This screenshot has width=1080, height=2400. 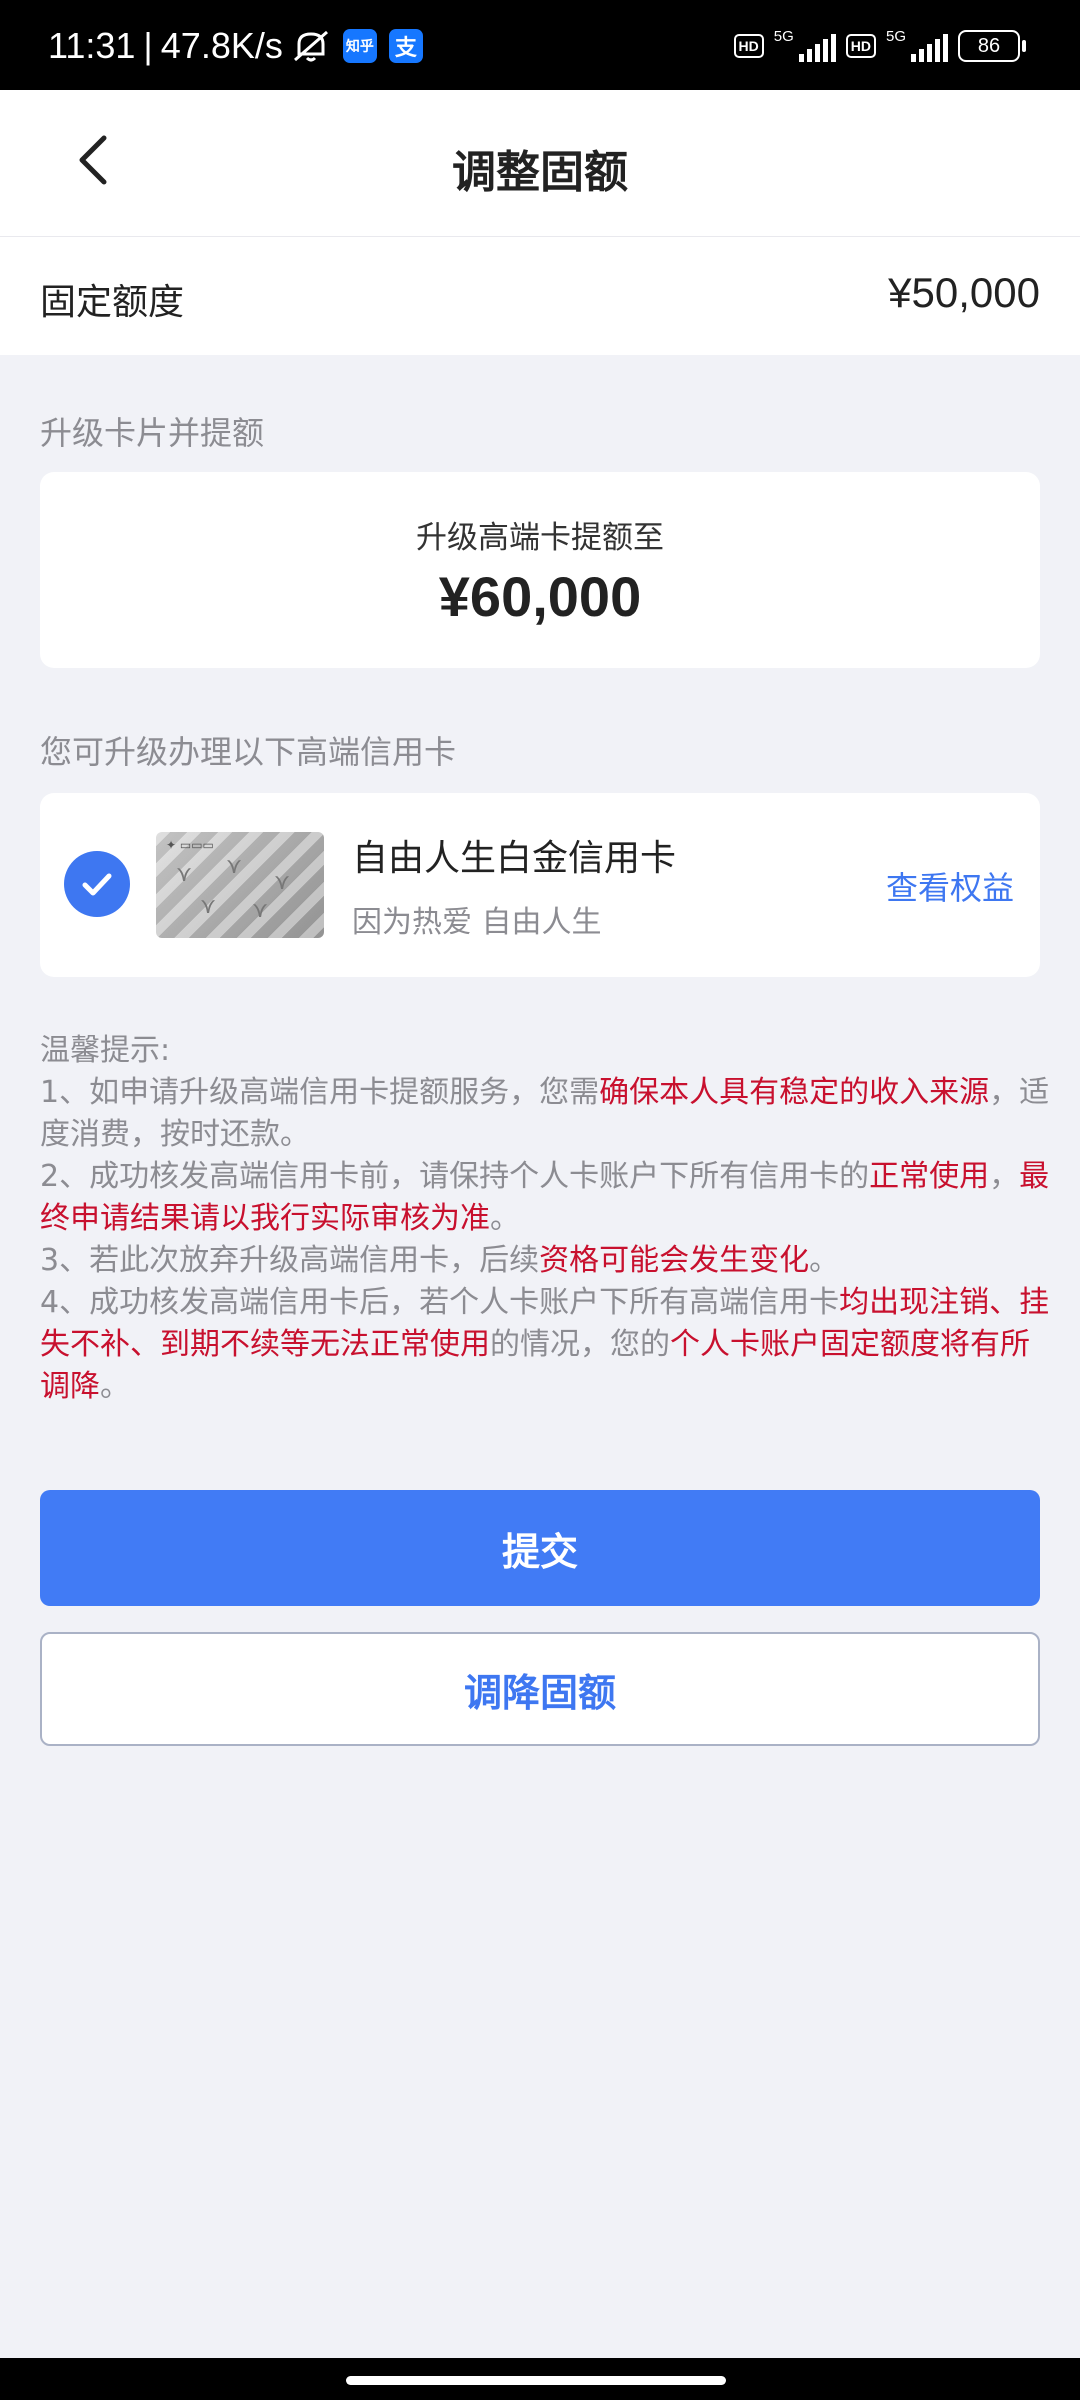 I want to click on zhihu-app-icon: 知乎, so click(x=359, y=46).